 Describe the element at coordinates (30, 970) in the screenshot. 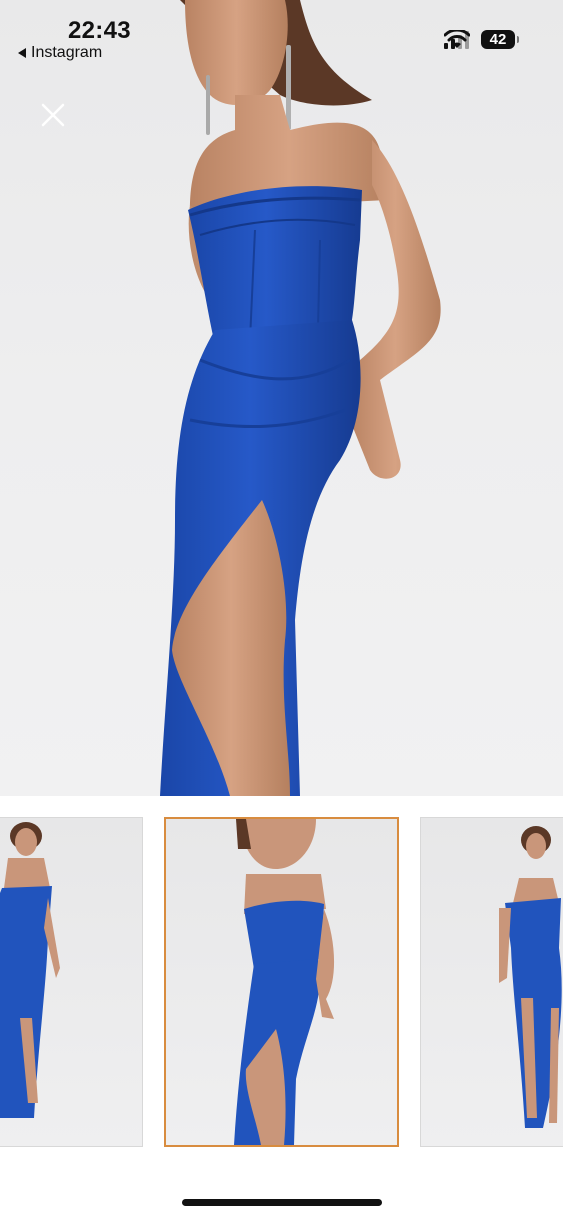

I see `thumbnail-1-image` at that location.